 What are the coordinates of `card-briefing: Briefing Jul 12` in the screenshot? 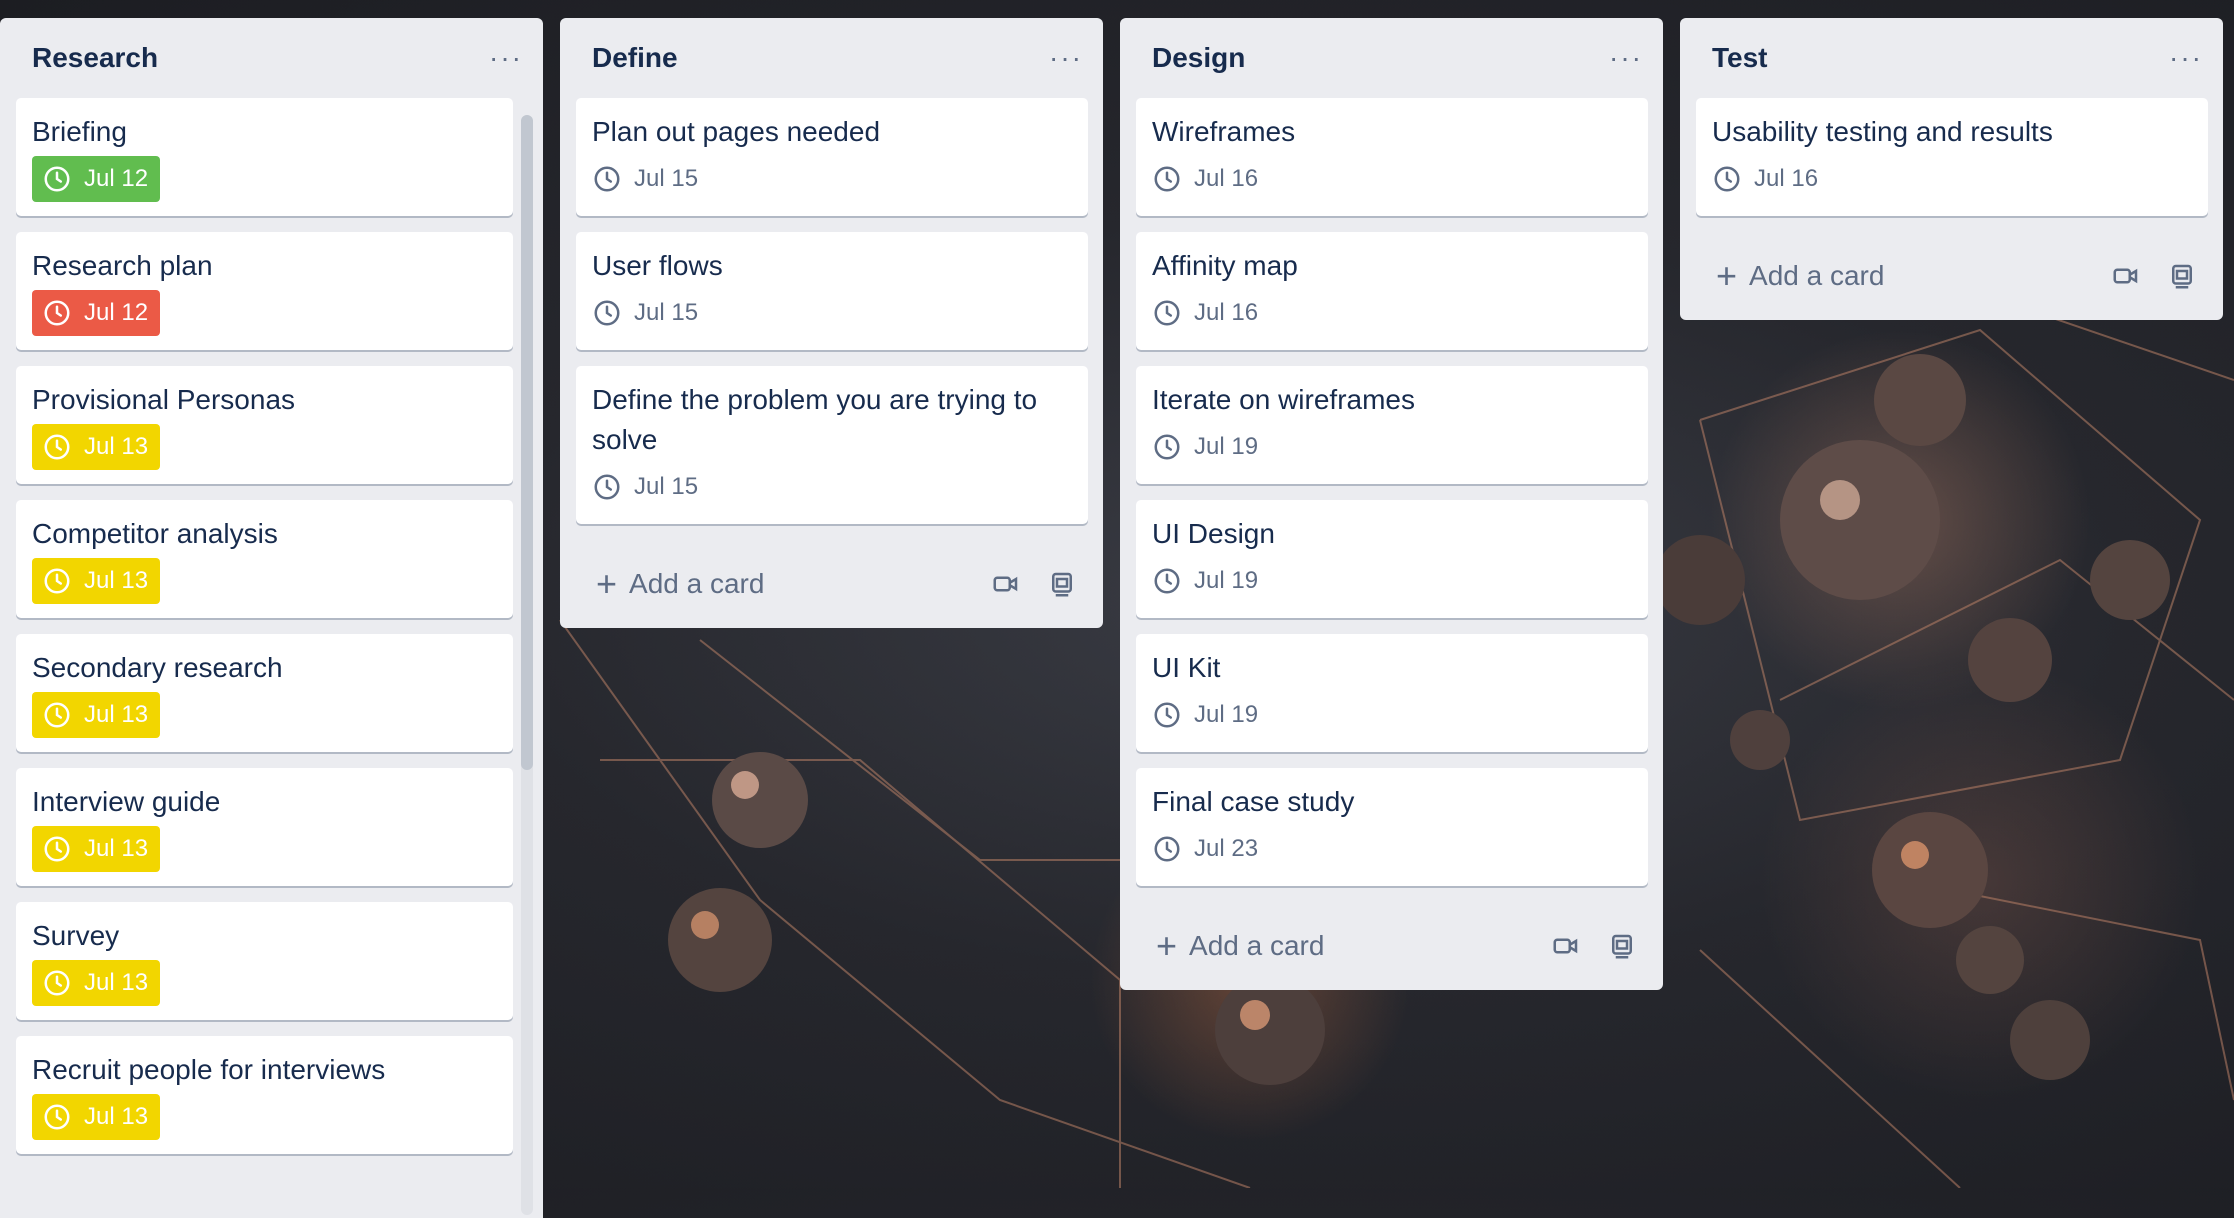 It's located at (264, 157).